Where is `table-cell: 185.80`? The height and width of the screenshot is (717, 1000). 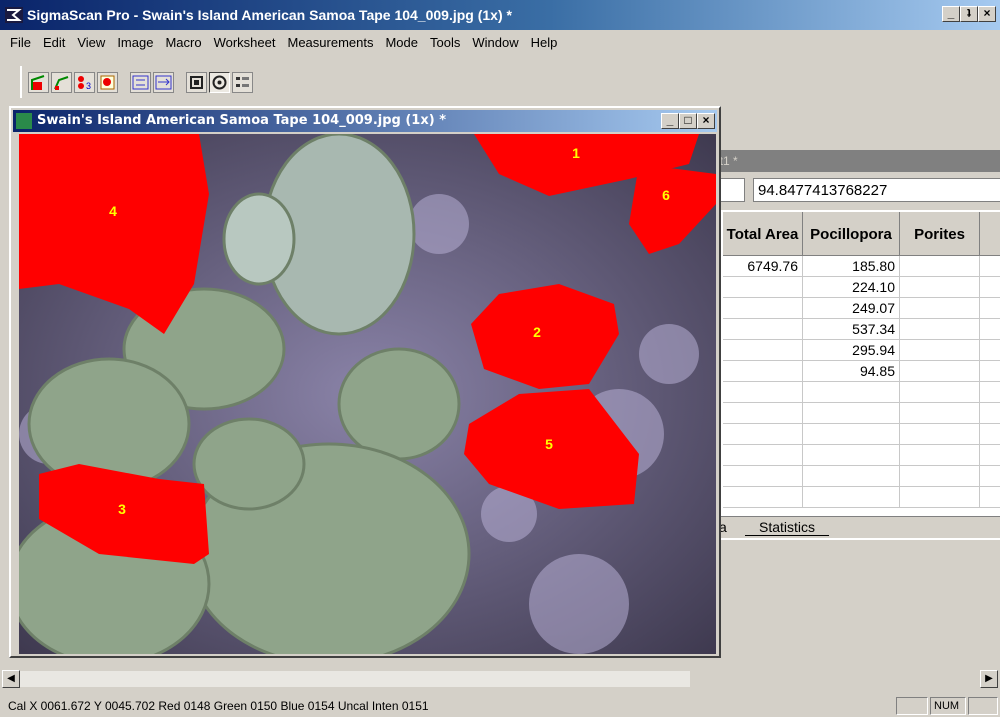
table-cell: 185.80 is located at coordinates (851, 266).